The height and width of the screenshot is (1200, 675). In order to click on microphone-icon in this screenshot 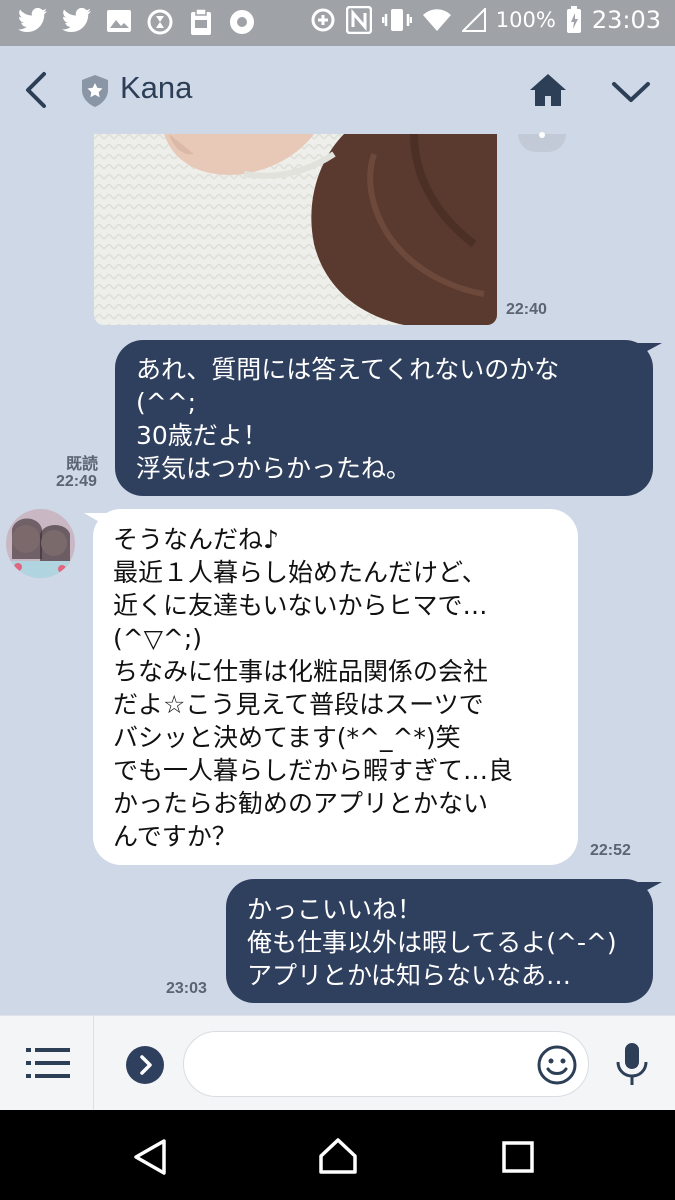, I will do `click(632, 1064)`.